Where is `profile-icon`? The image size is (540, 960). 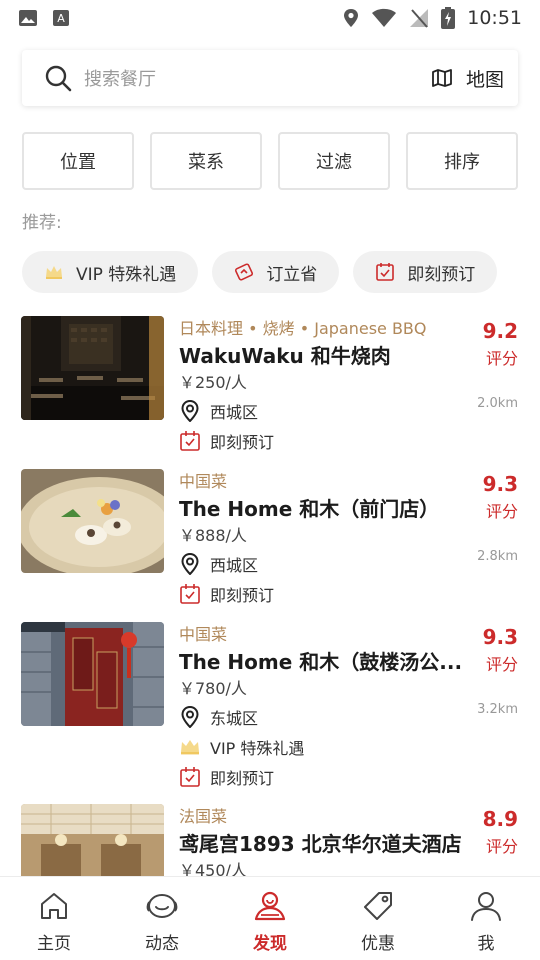 profile-icon is located at coordinates (486, 906).